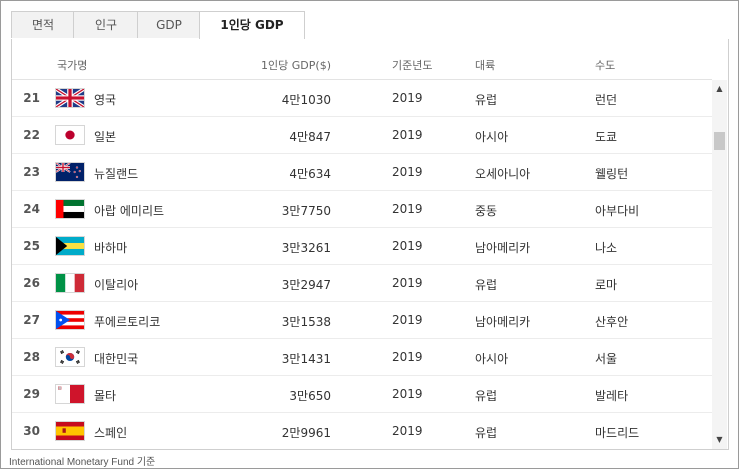  Describe the element at coordinates (105, 136) in the screenshot. I see `country-name: 일본` at that location.